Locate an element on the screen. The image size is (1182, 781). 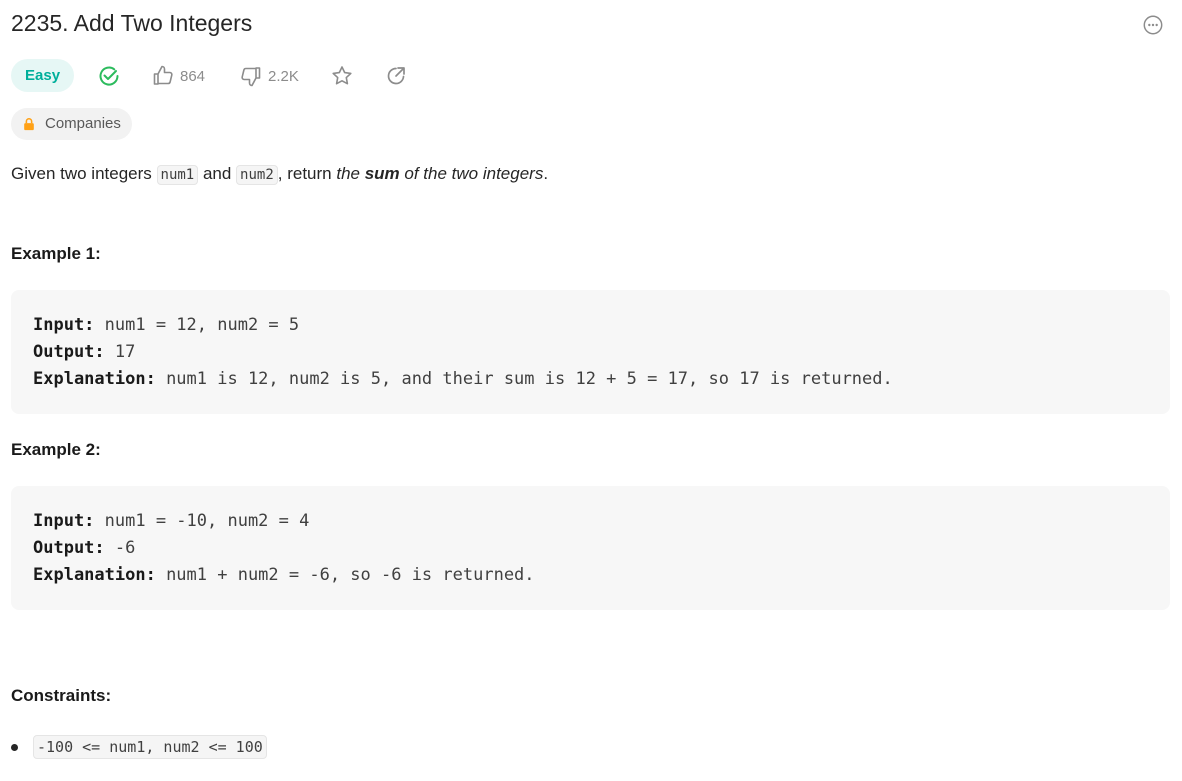
difficulty-badge: Easy is located at coordinates (43, 75).